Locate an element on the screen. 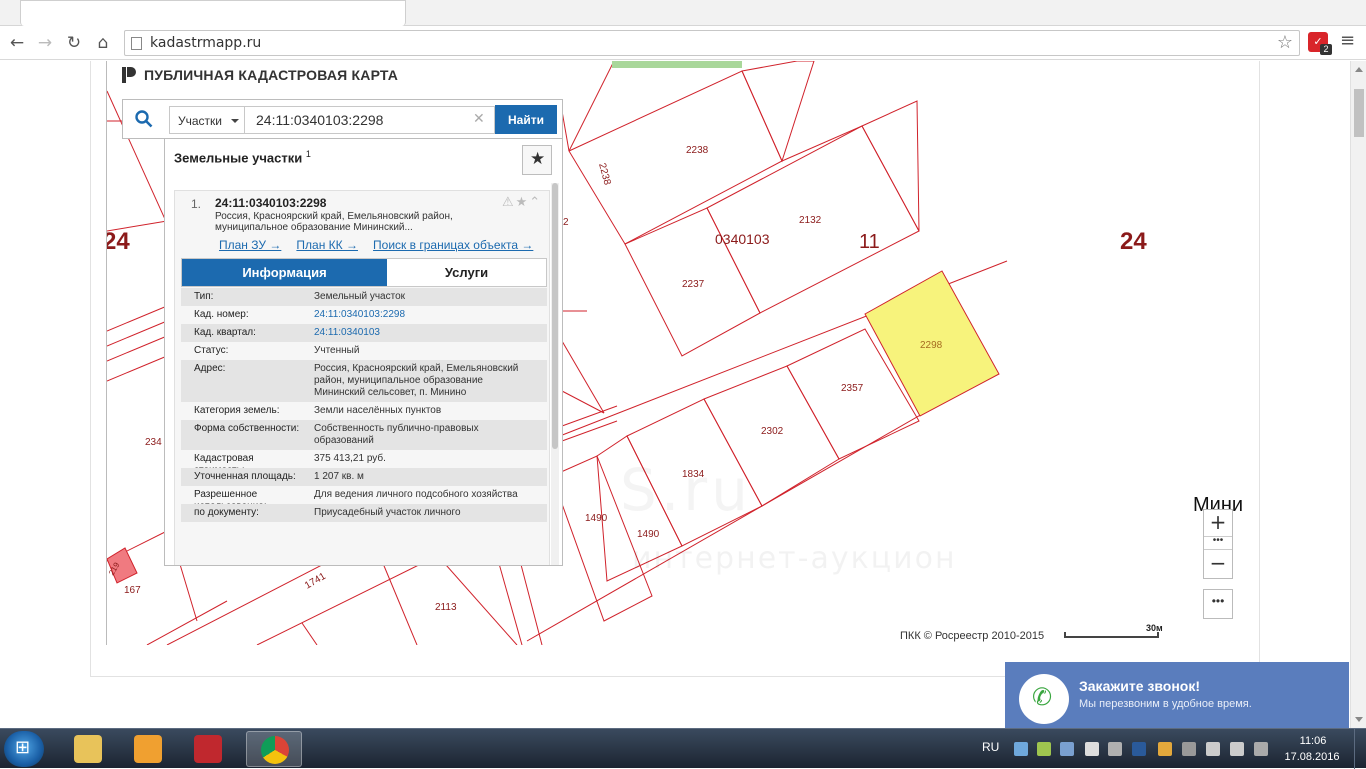 Image resolution: width=1366 pixels, height=769 pixels. search-icon is located at coordinates (144, 119).